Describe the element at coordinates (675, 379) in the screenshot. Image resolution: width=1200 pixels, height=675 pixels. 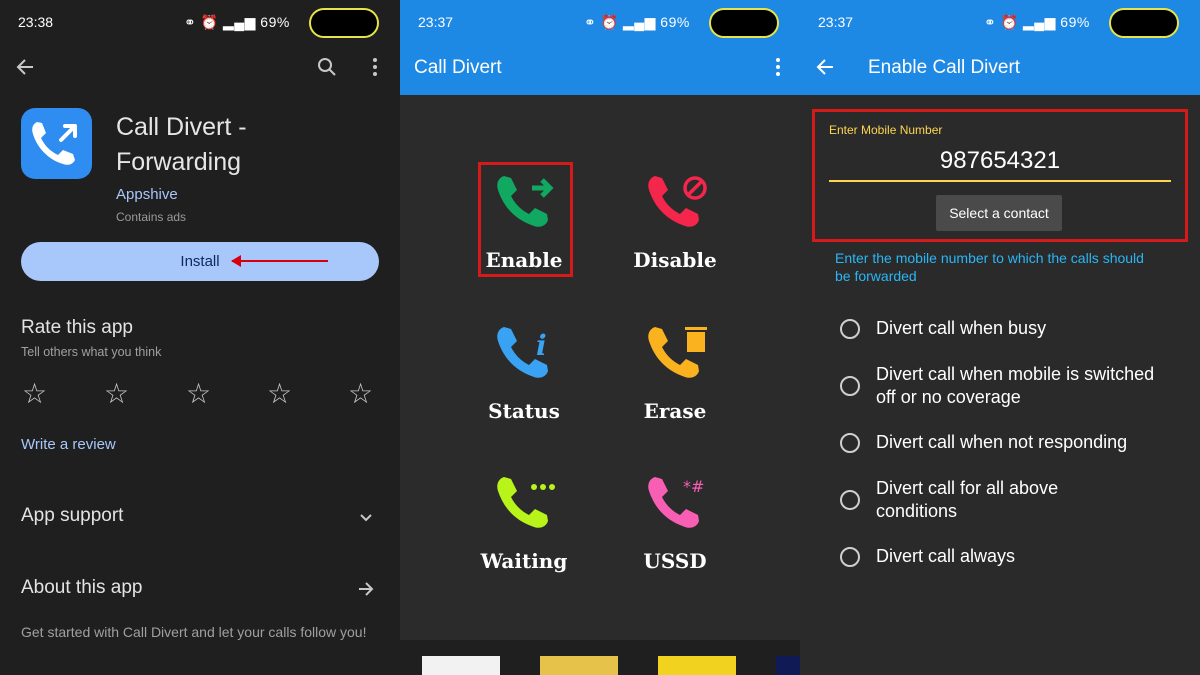
I see `erase-button: Erase` at that location.